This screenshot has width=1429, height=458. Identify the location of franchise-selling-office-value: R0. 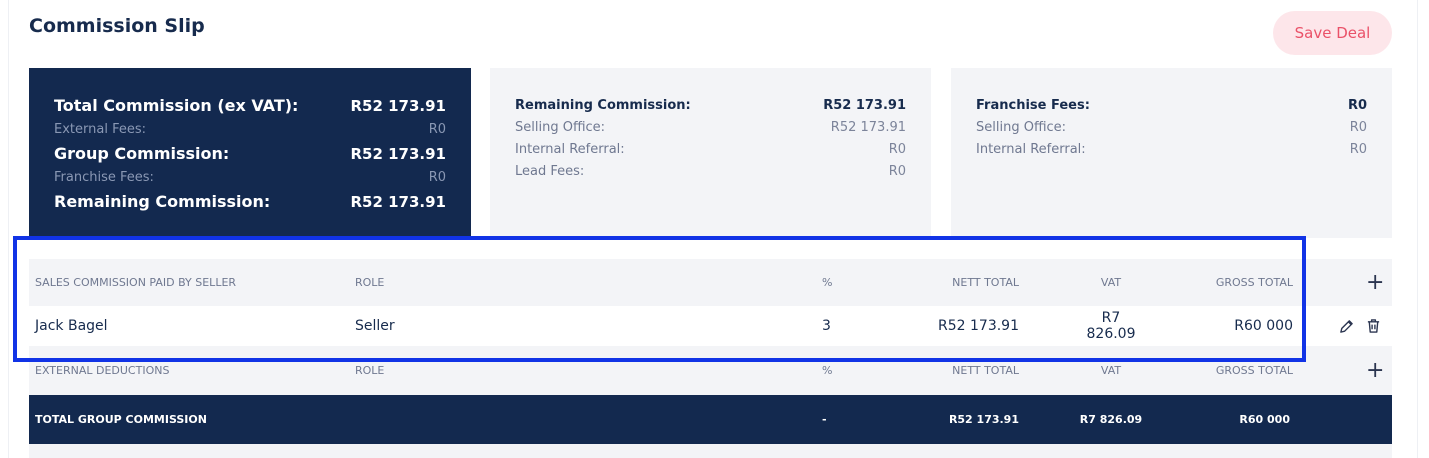
(1358, 127).